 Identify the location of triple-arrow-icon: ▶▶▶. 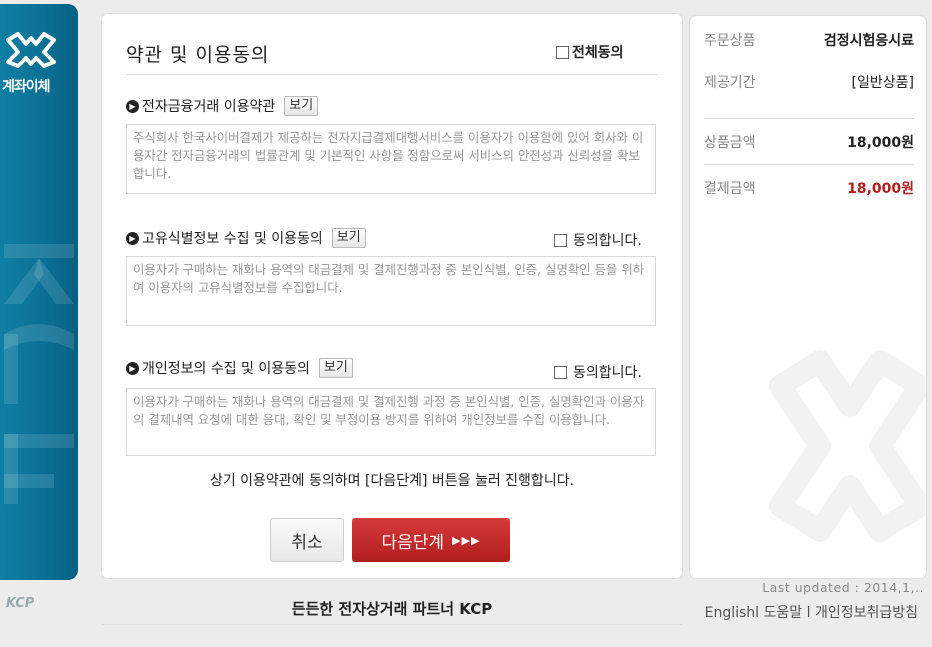
(466, 540).